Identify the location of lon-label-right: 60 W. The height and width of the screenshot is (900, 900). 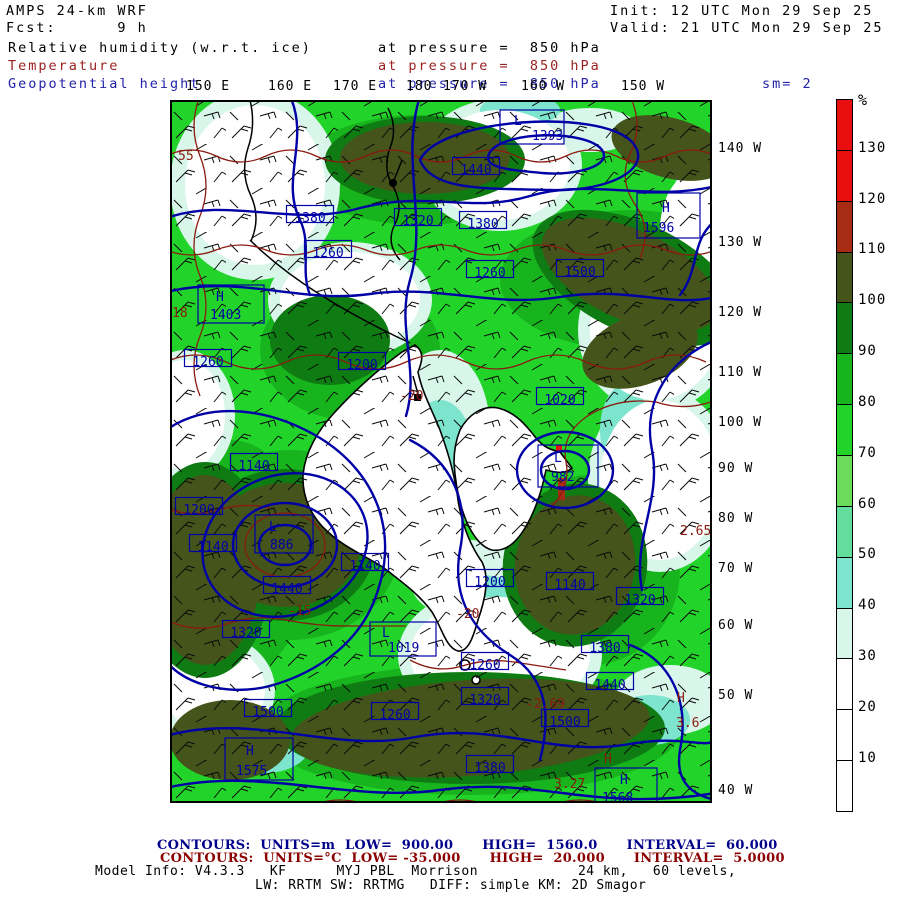
(736, 625).